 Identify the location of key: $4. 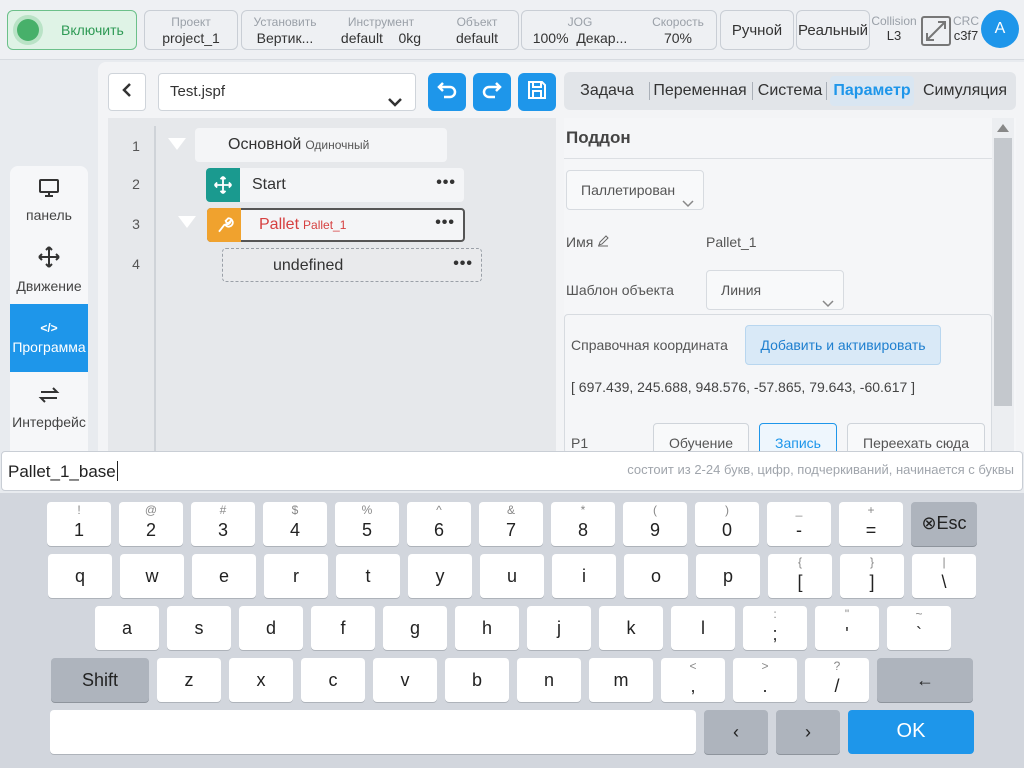
(295, 524).